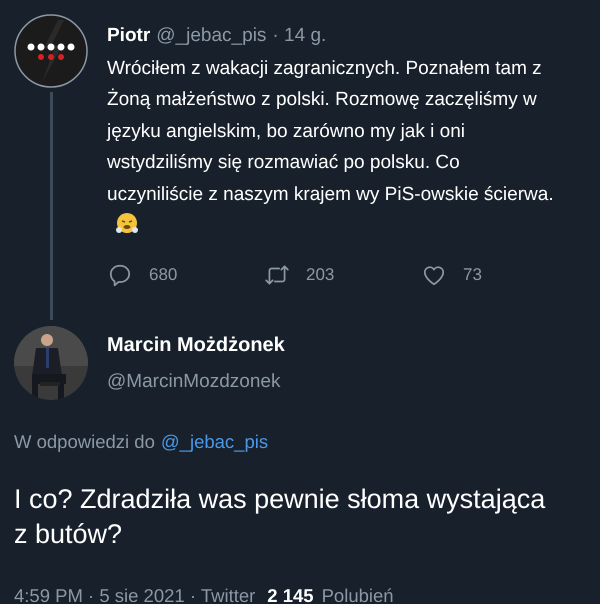 Image resolution: width=600 pixels, height=604 pixels. I want to click on author-name: Marcin Możdżonek, so click(196, 345).